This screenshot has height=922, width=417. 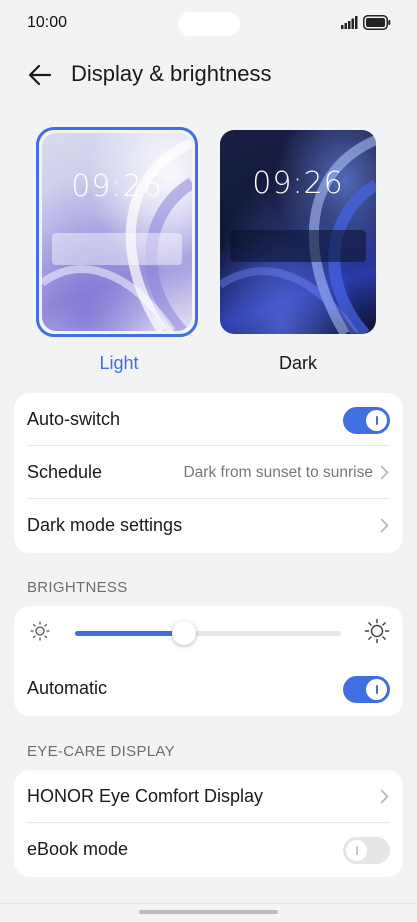 I want to click on honor-eye-comfort-row: HONOR Eye Comfort Display, so click(x=208, y=796).